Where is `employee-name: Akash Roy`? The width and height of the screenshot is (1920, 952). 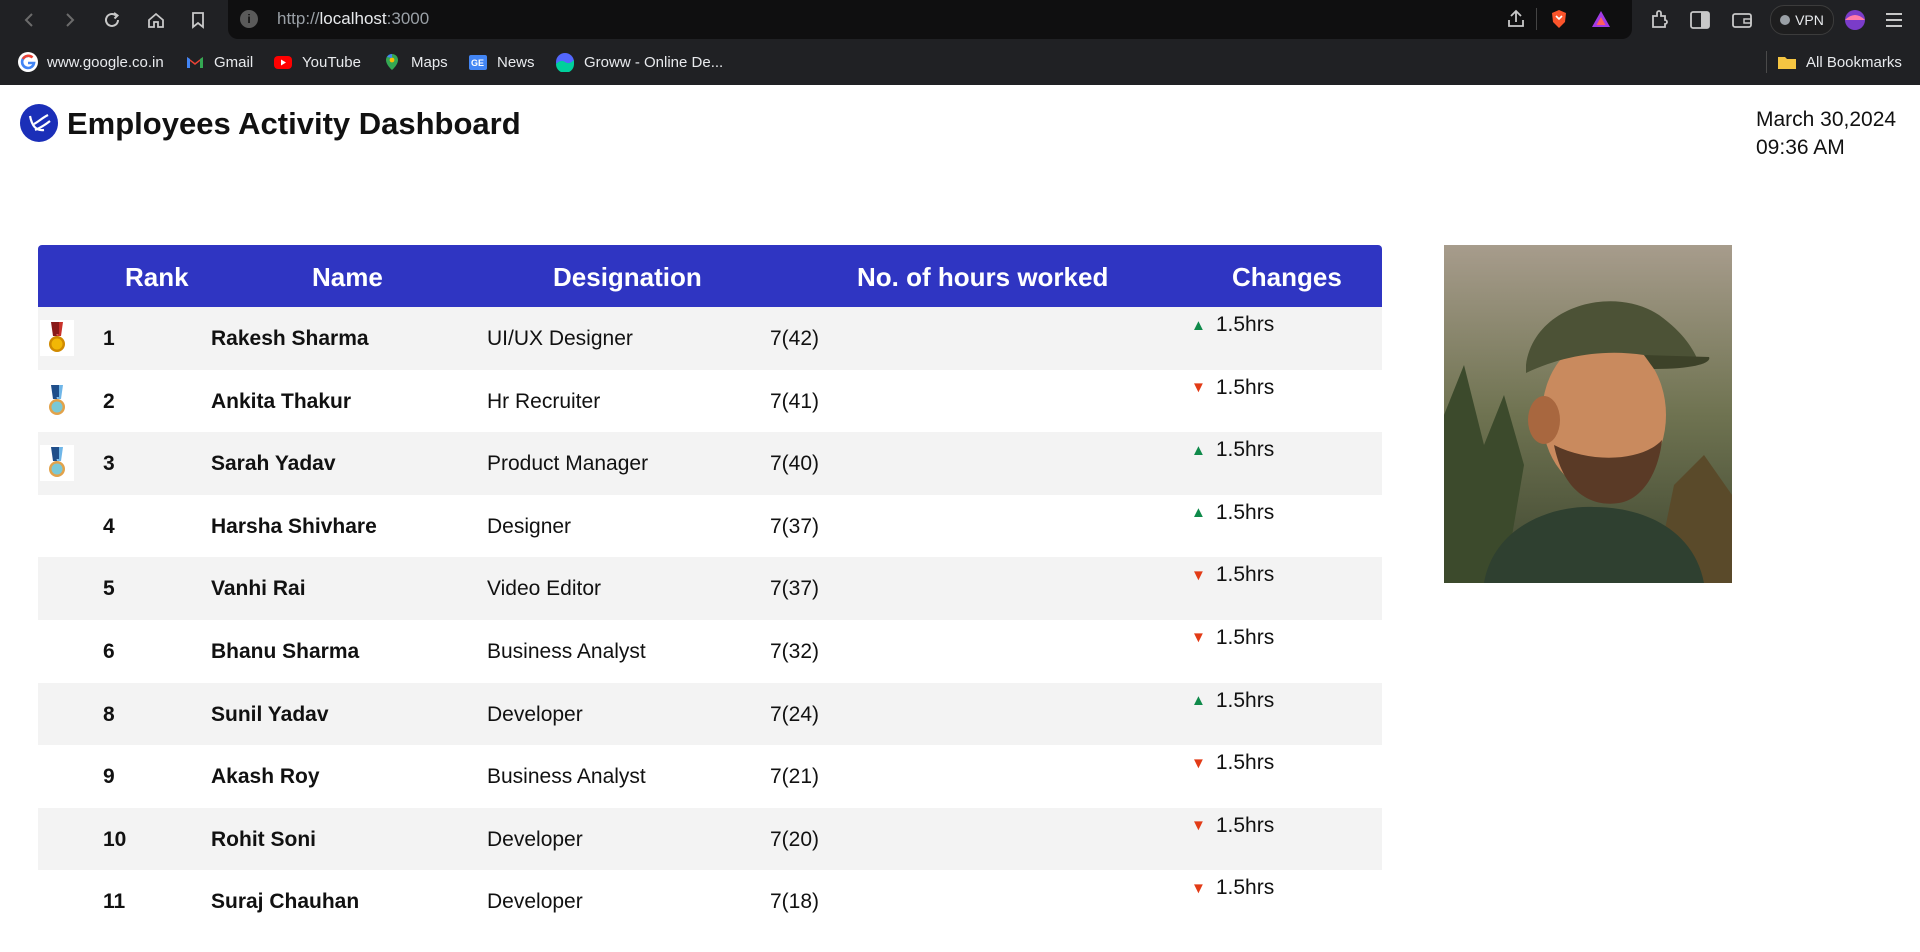
employee-name: Akash Roy is located at coordinates (265, 777).